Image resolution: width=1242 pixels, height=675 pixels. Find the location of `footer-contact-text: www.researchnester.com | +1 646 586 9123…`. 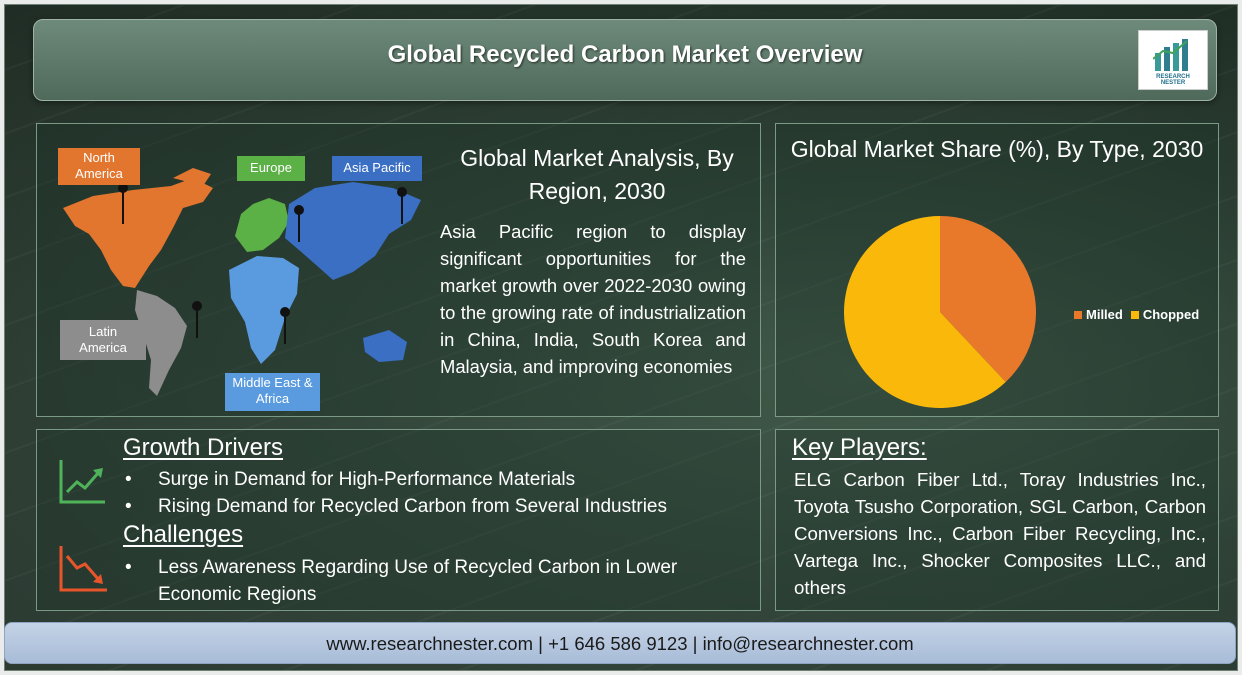

footer-contact-text: www.researchnester.com | +1 646 586 9123… is located at coordinates (620, 643).